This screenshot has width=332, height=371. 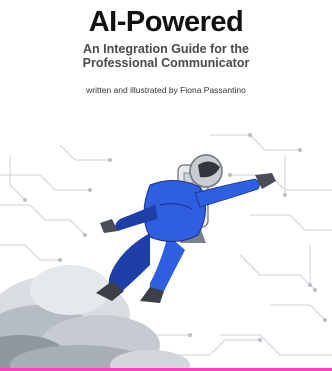 I want to click on subtitle-line-2: Professional Communicator, so click(x=166, y=63).